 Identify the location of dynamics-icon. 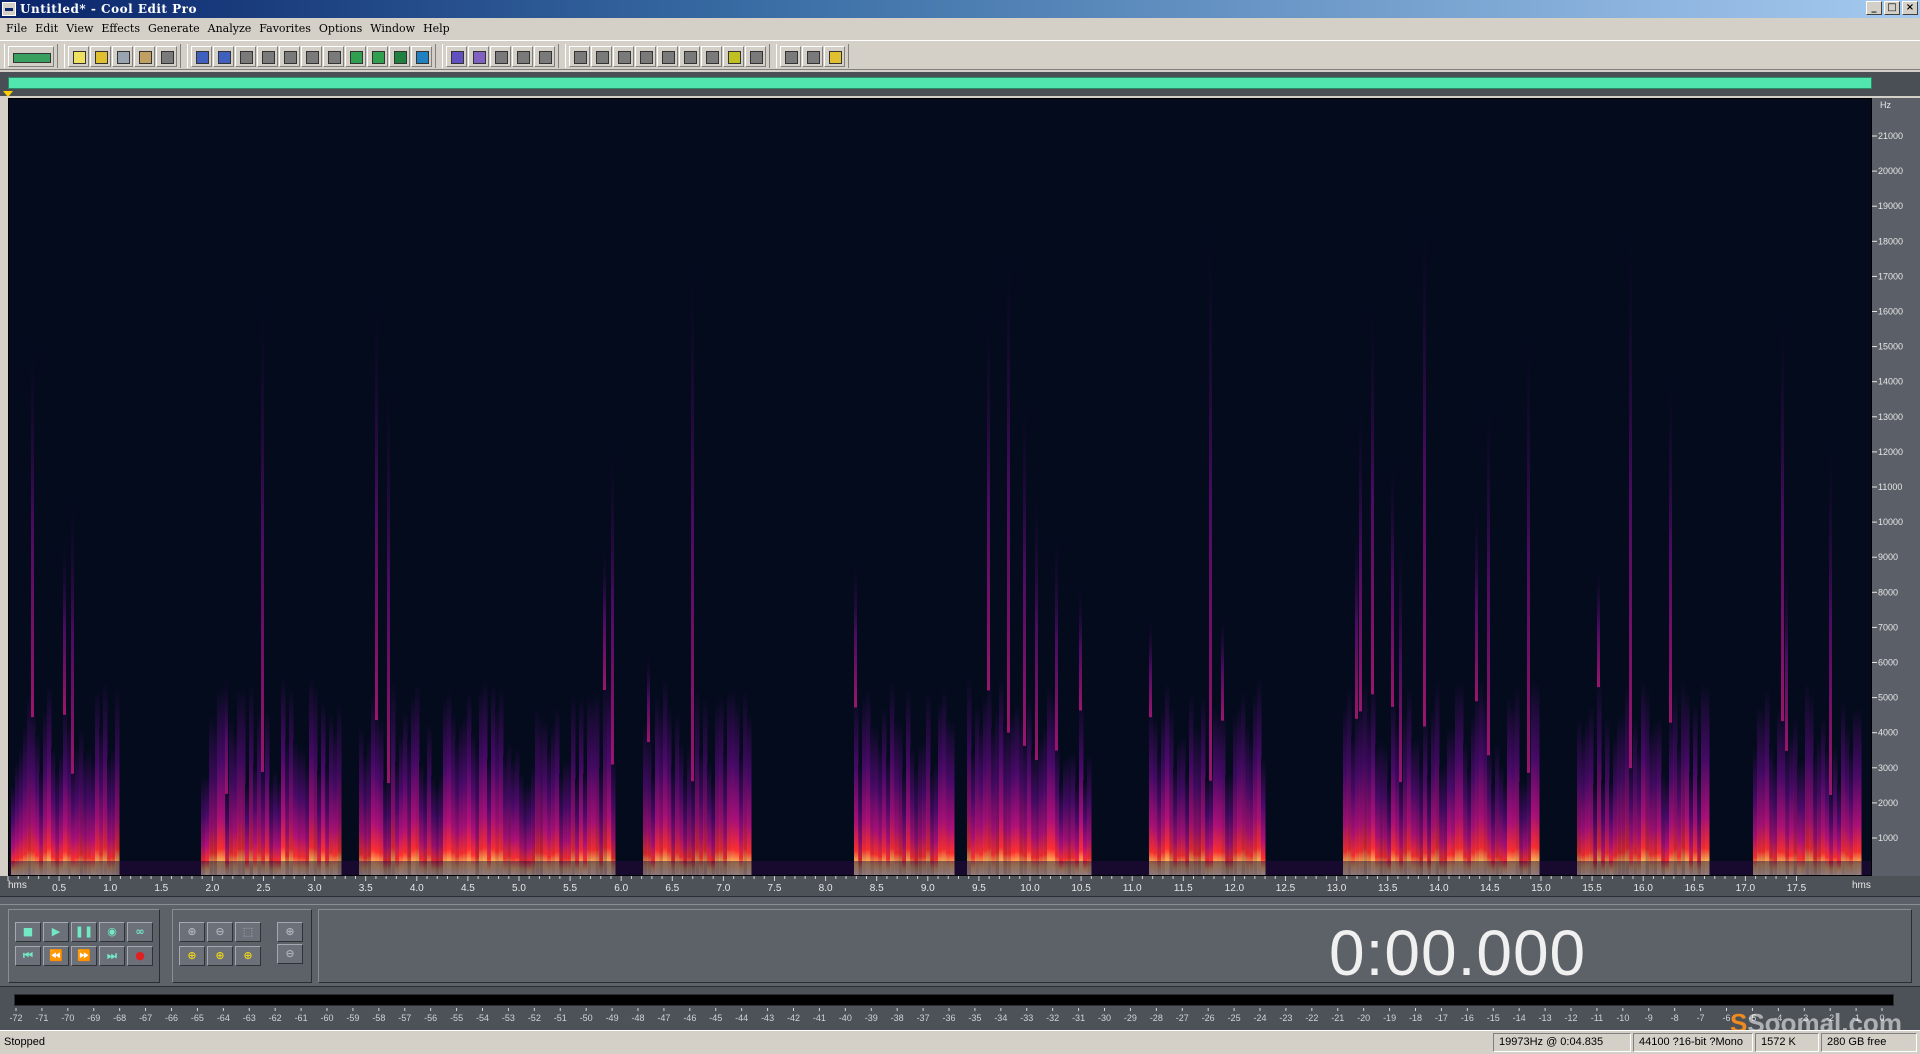
(522, 56).